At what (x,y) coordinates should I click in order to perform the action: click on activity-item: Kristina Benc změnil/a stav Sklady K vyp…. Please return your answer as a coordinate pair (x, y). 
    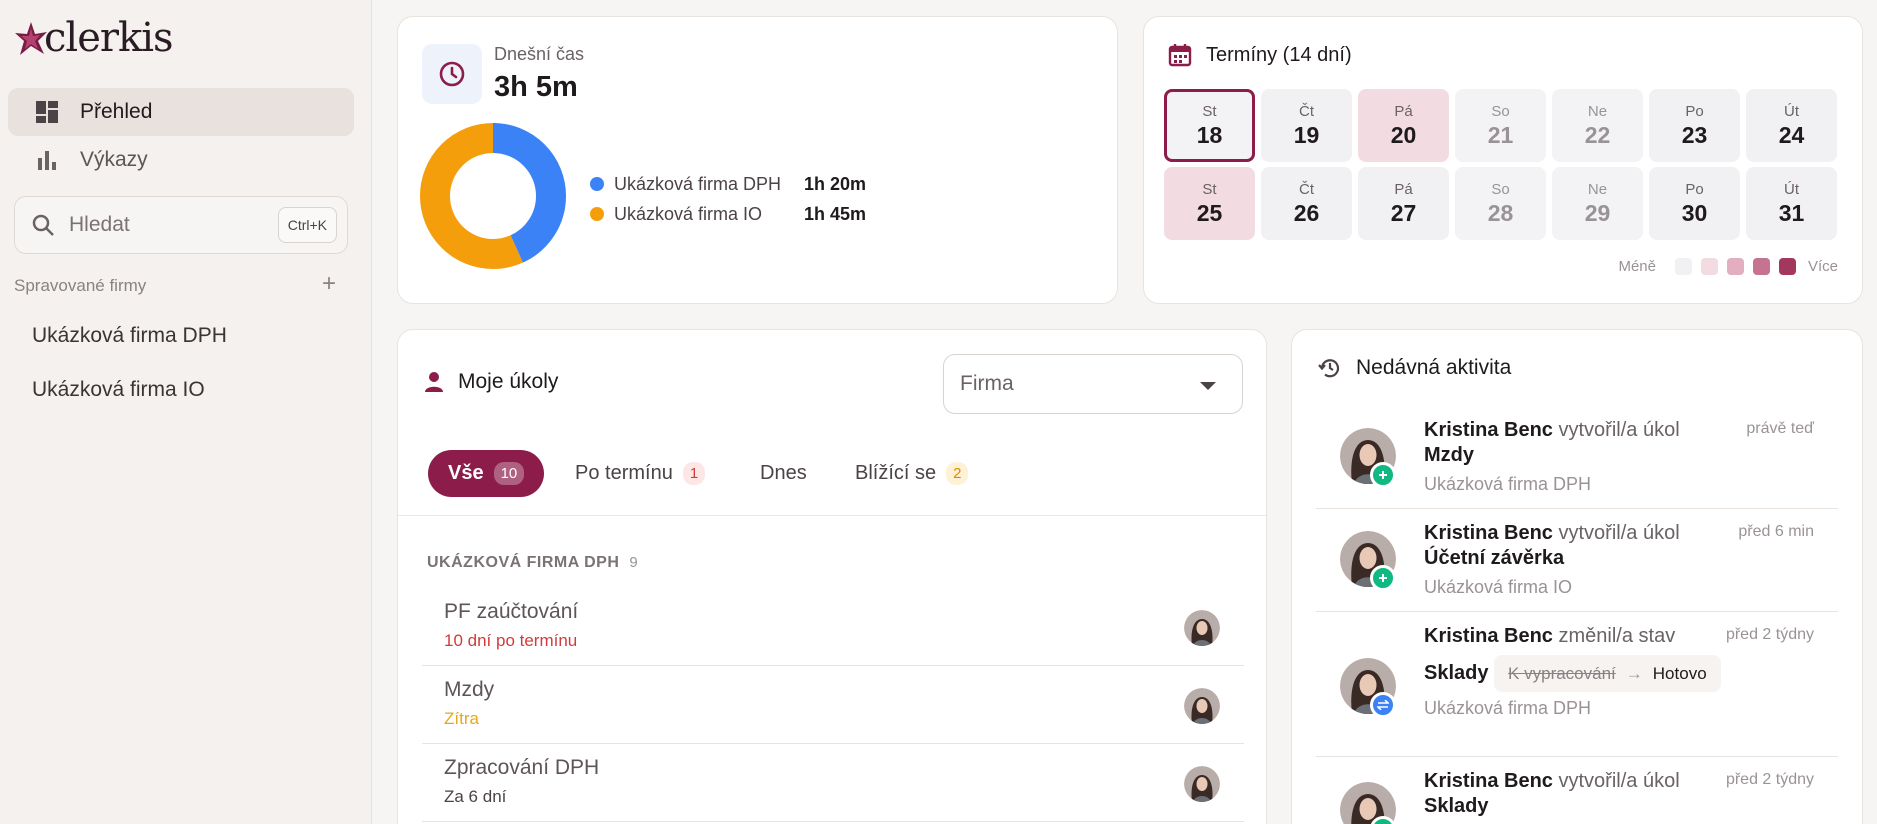
    Looking at the image, I should click on (1577, 684).